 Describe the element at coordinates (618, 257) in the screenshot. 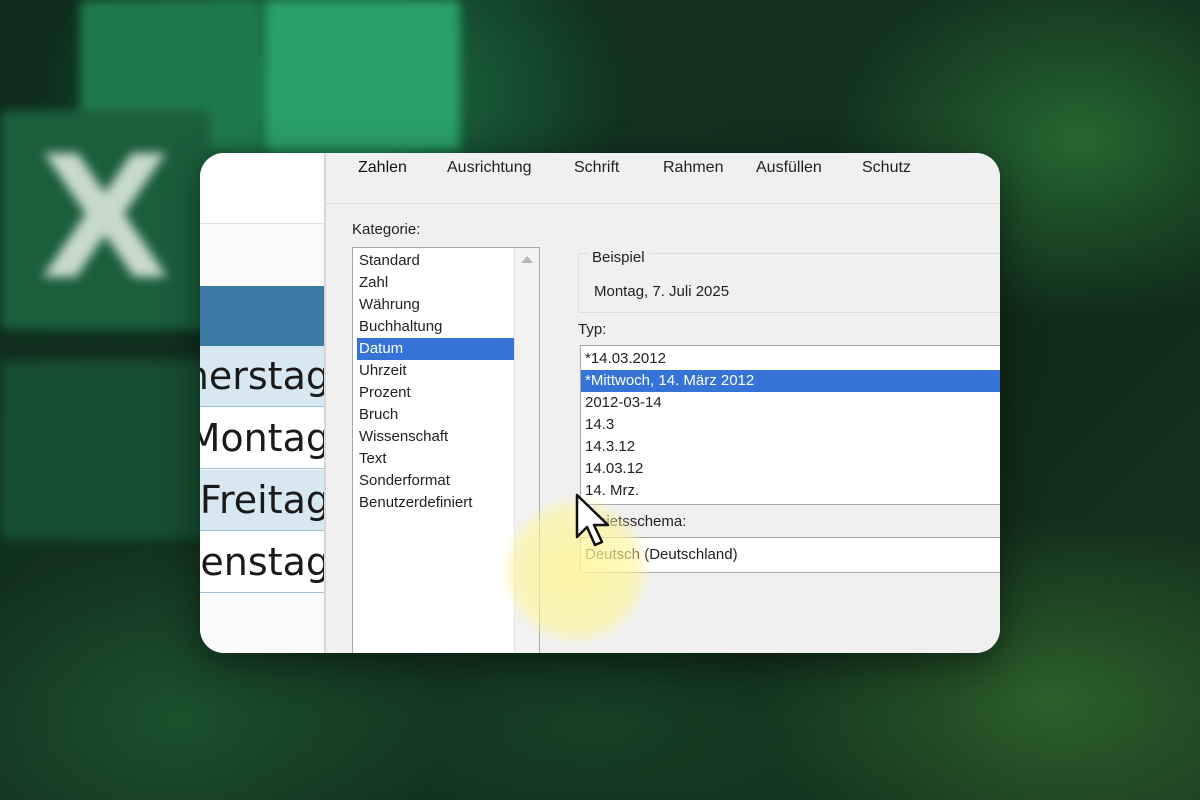

I see `beispiel-label: Beispiel` at that location.